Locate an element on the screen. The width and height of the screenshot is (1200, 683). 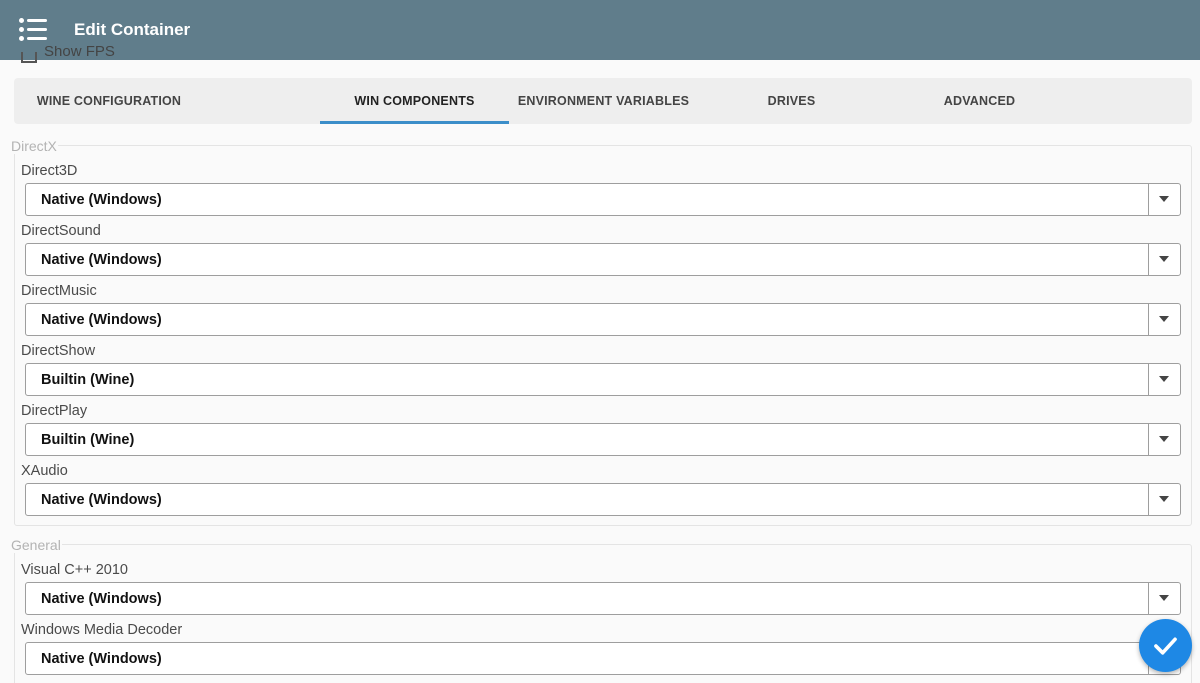
tab-advanced: ADVANCED is located at coordinates (979, 101).